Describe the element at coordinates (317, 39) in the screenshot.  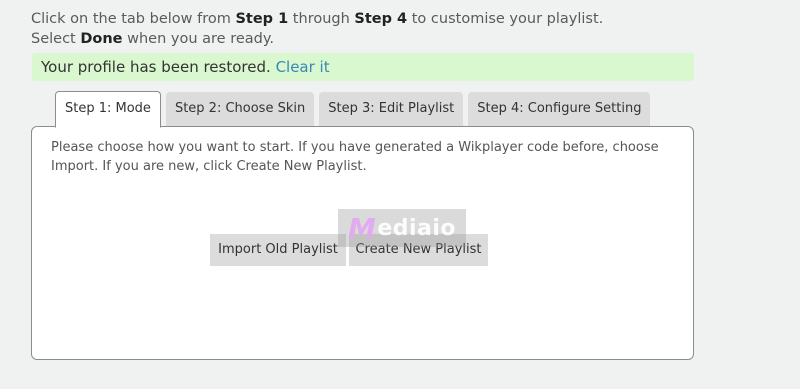
I see `intro-line-2: Select Done when you are ready.` at that location.